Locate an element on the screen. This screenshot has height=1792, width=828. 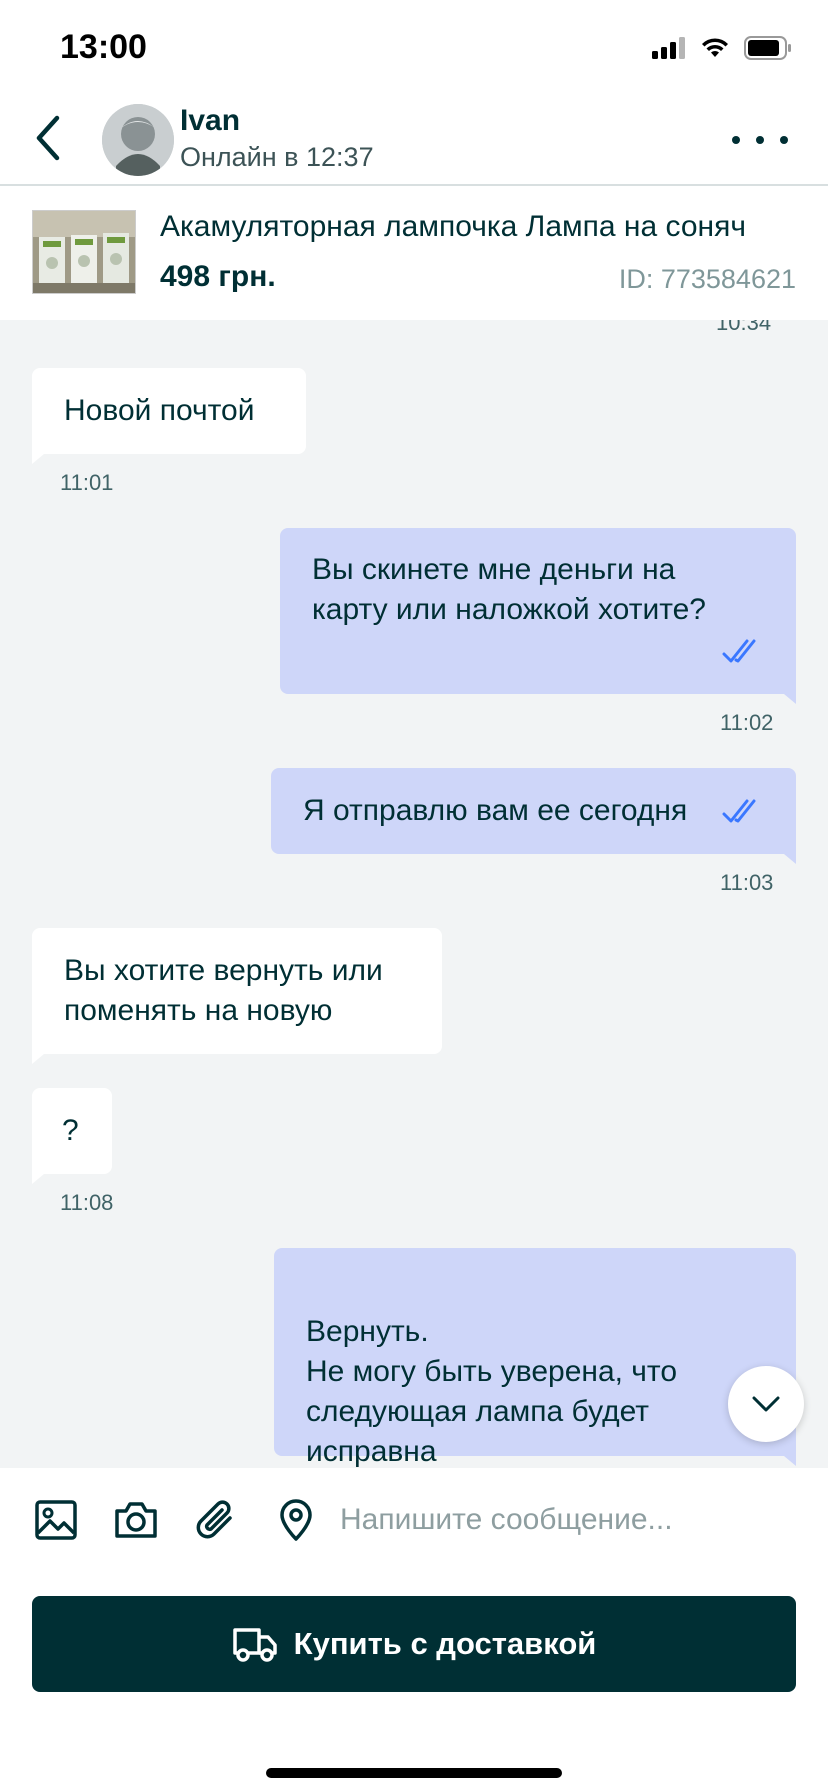
message-time: 11:08 is located at coordinates (87, 1202).